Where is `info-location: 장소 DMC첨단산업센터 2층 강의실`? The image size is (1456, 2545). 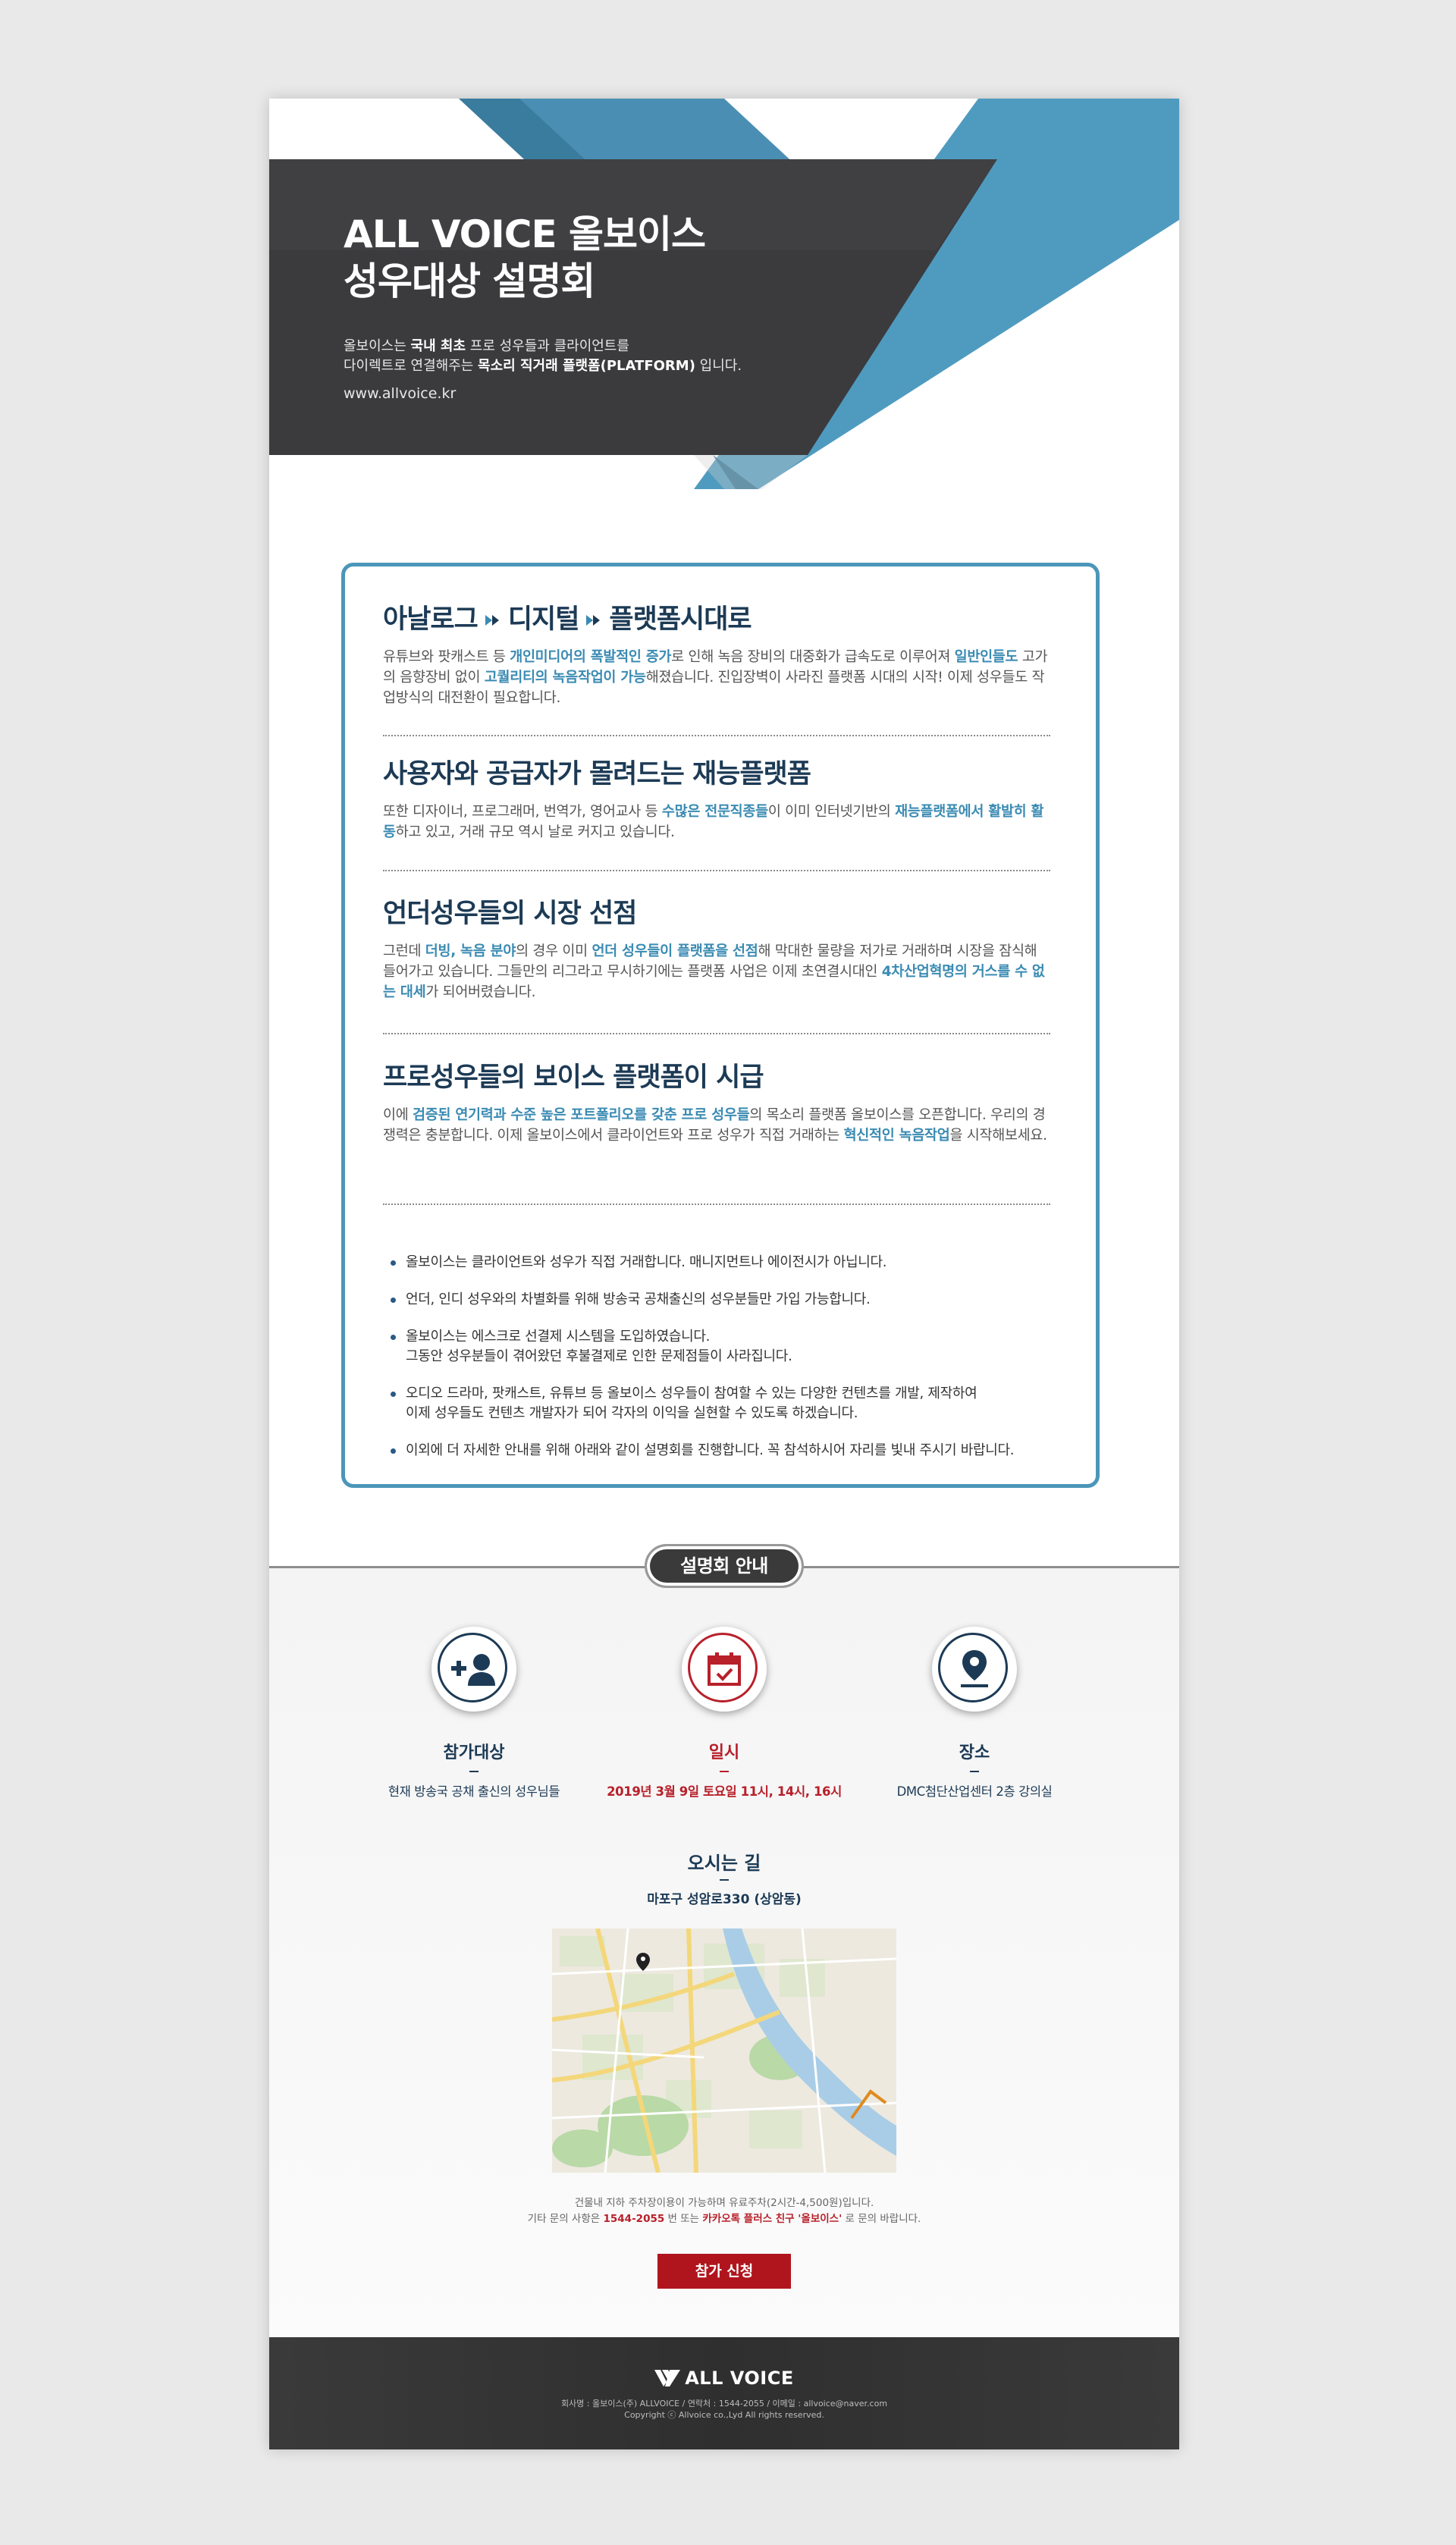 info-location: 장소 DMC첨단산업센터 2층 강의실 is located at coordinates (974, 1713).